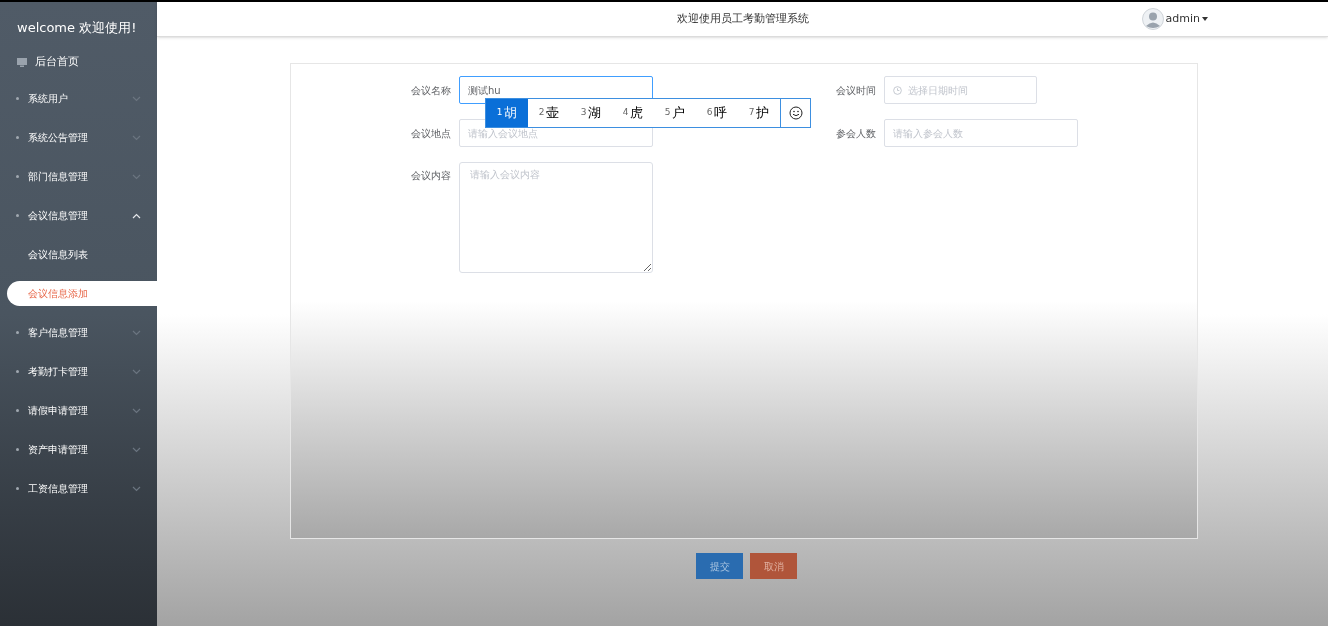 This screenshot has width=1328, height=626. I want to click on page-title: 欢迎使用员工考勤管理系统, so click(742, 18).